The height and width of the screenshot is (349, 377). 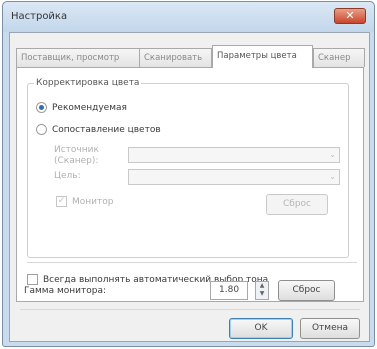 I want to click on target-select: ⌄, so click(x=234, y=177).